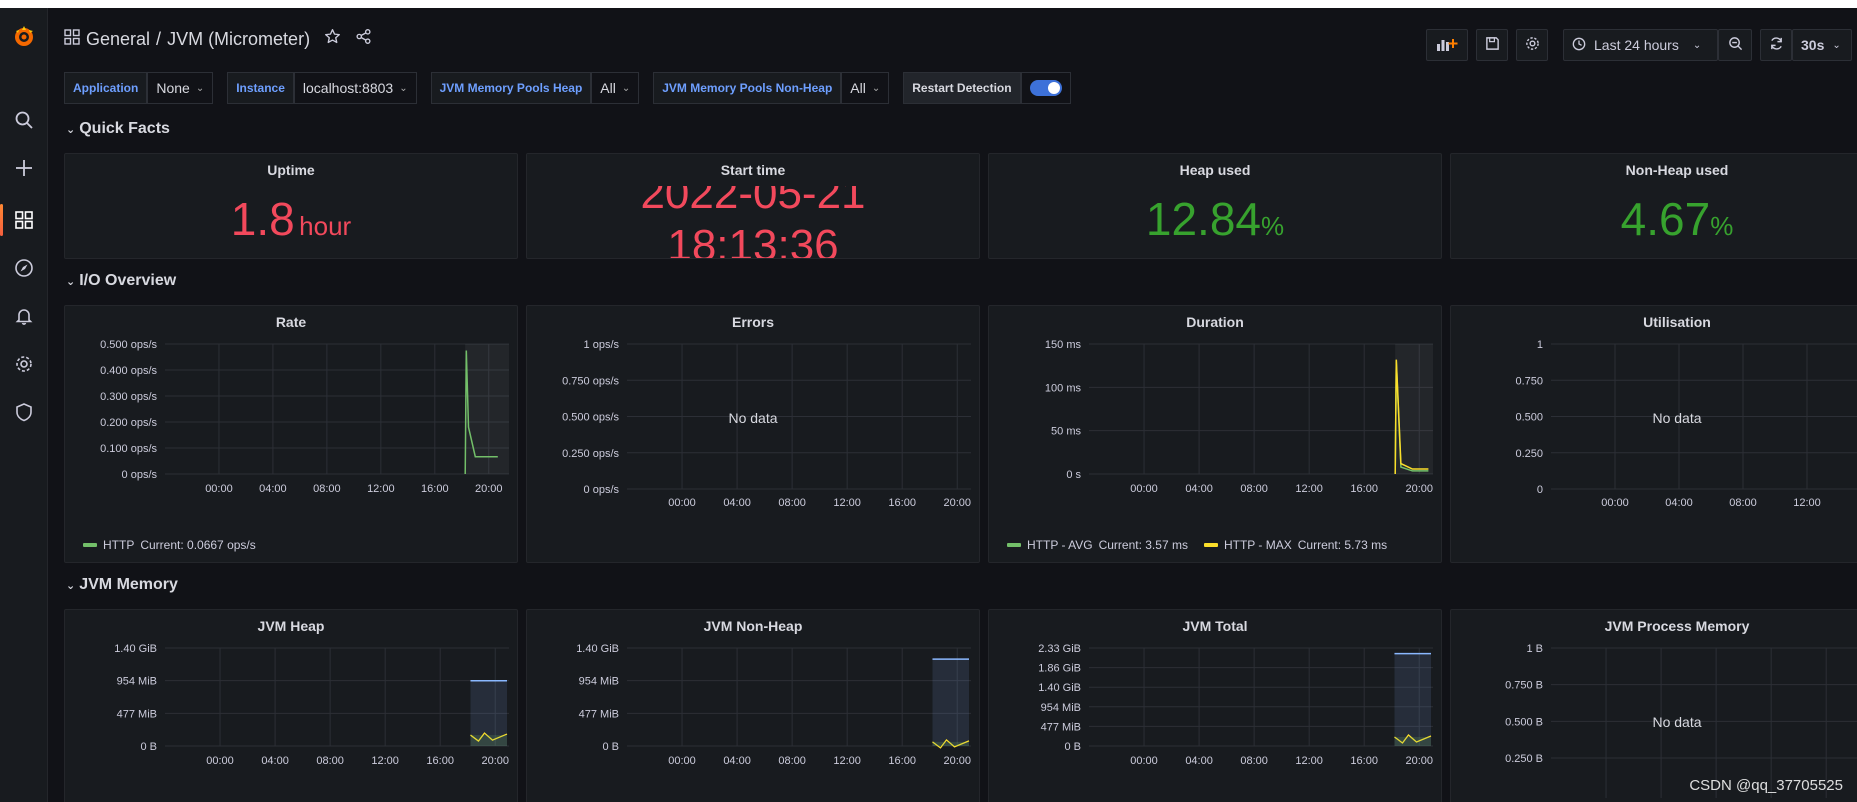 This screenshot has height=802, width=1857. What do you see at coordinates (1524, 759) in the screenshot?
I see `y-tick-label: 0.250 B` at bounding box center [1524, 759].